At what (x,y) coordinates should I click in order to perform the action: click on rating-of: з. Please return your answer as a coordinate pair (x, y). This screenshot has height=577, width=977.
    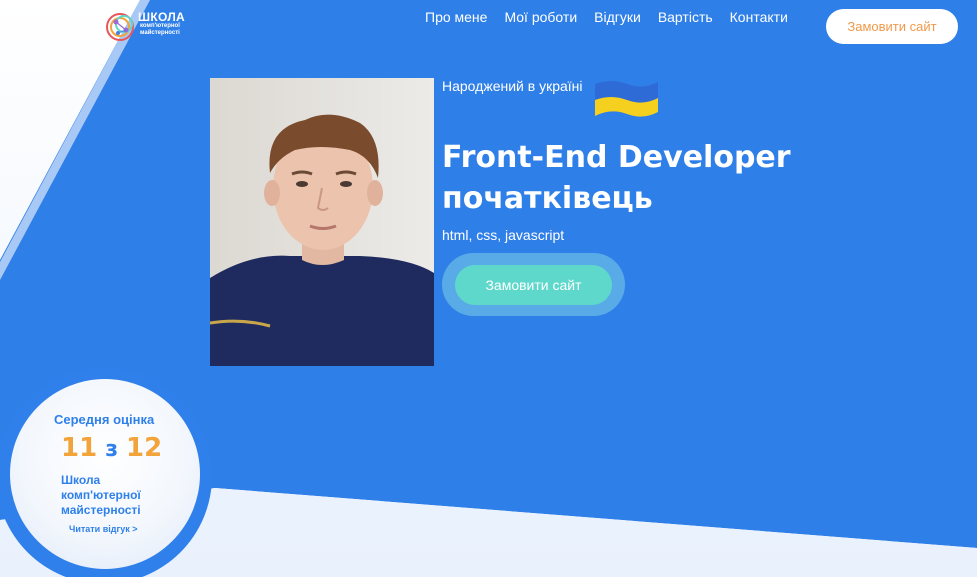
    Looking at the image, I should click on (111, 449).